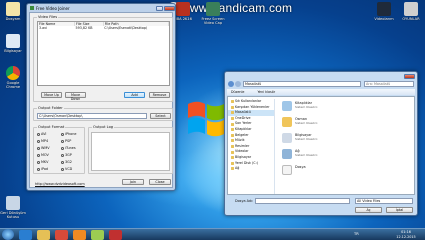  Describe the element at coordinates (13, 73) in the screenshot. I see `chrome-icon` at that location.